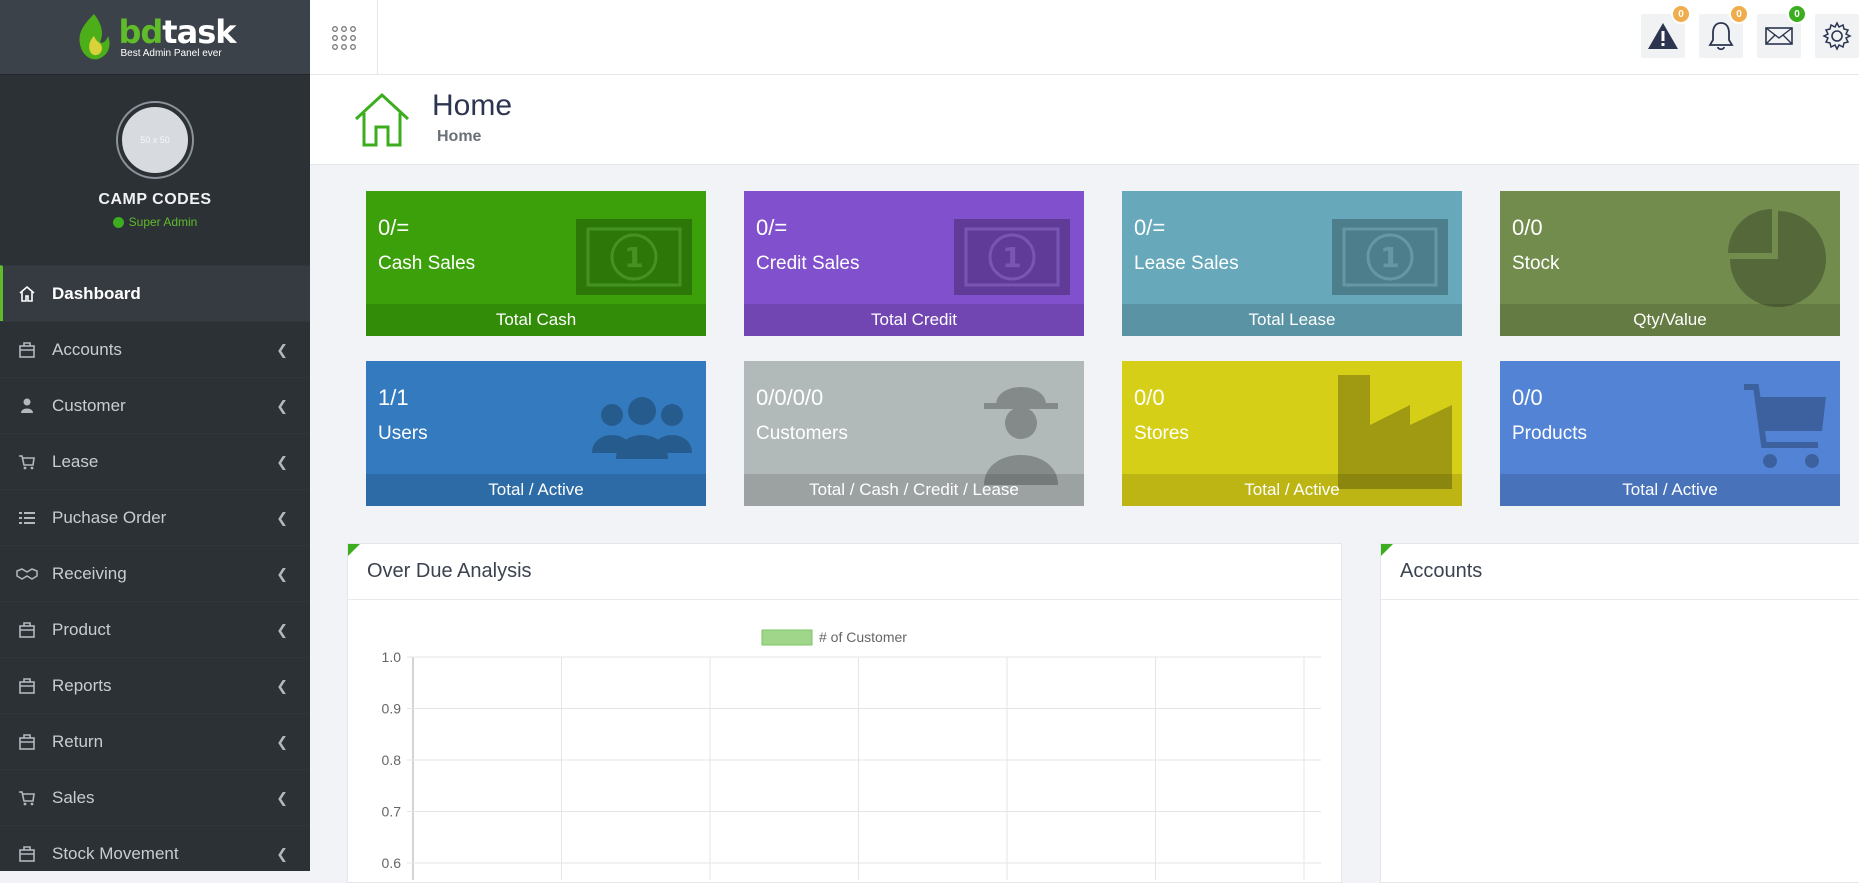  What do you see at coordinates (863, 637) in the screenshot?
I see `legend-label: # of Customer` at bounding box center [863, 637].